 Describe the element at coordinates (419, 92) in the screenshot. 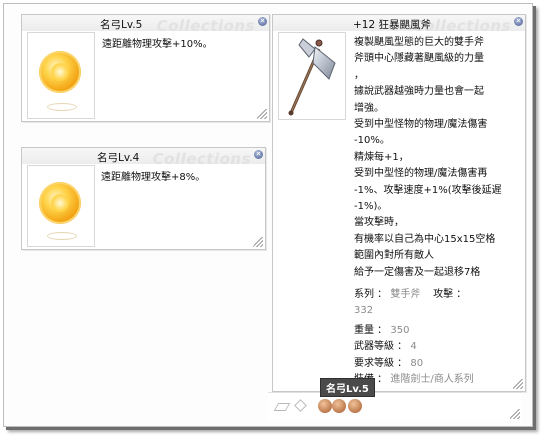

I see `description-line: 據說武器越強時力量也會一起` at that location.